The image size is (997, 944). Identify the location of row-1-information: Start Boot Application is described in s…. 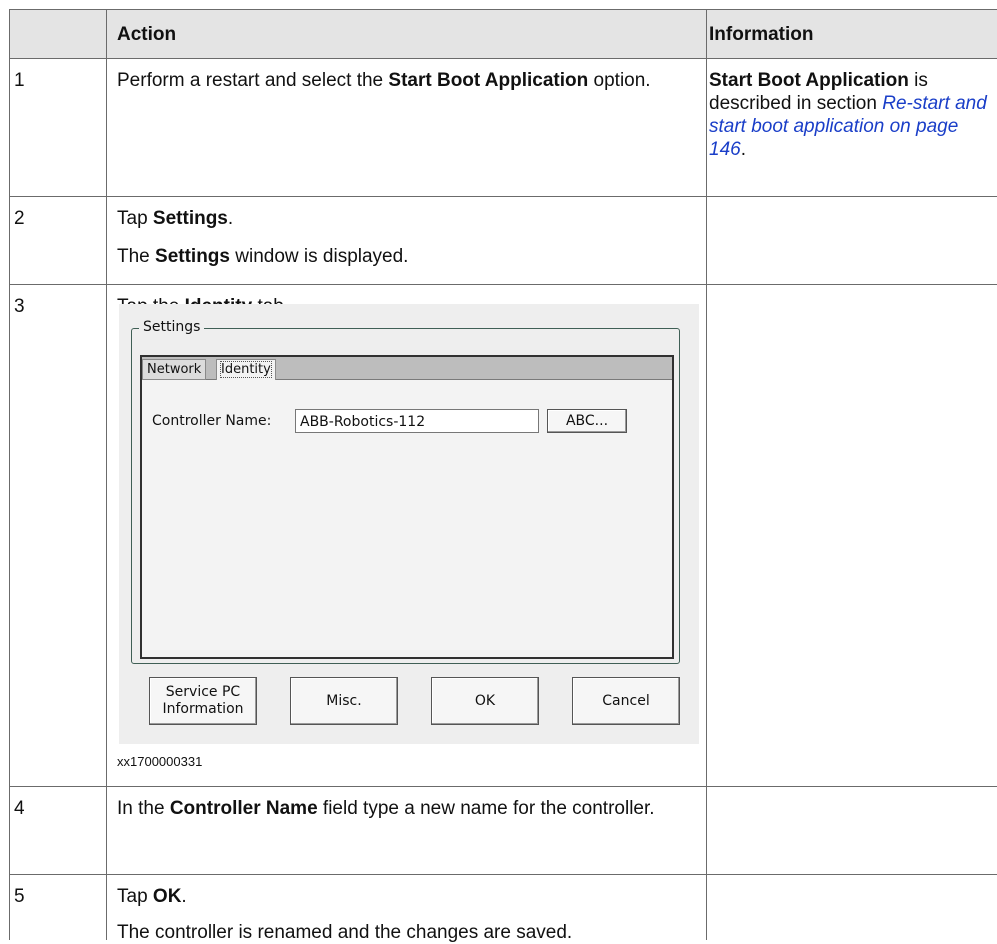
(848, 115).